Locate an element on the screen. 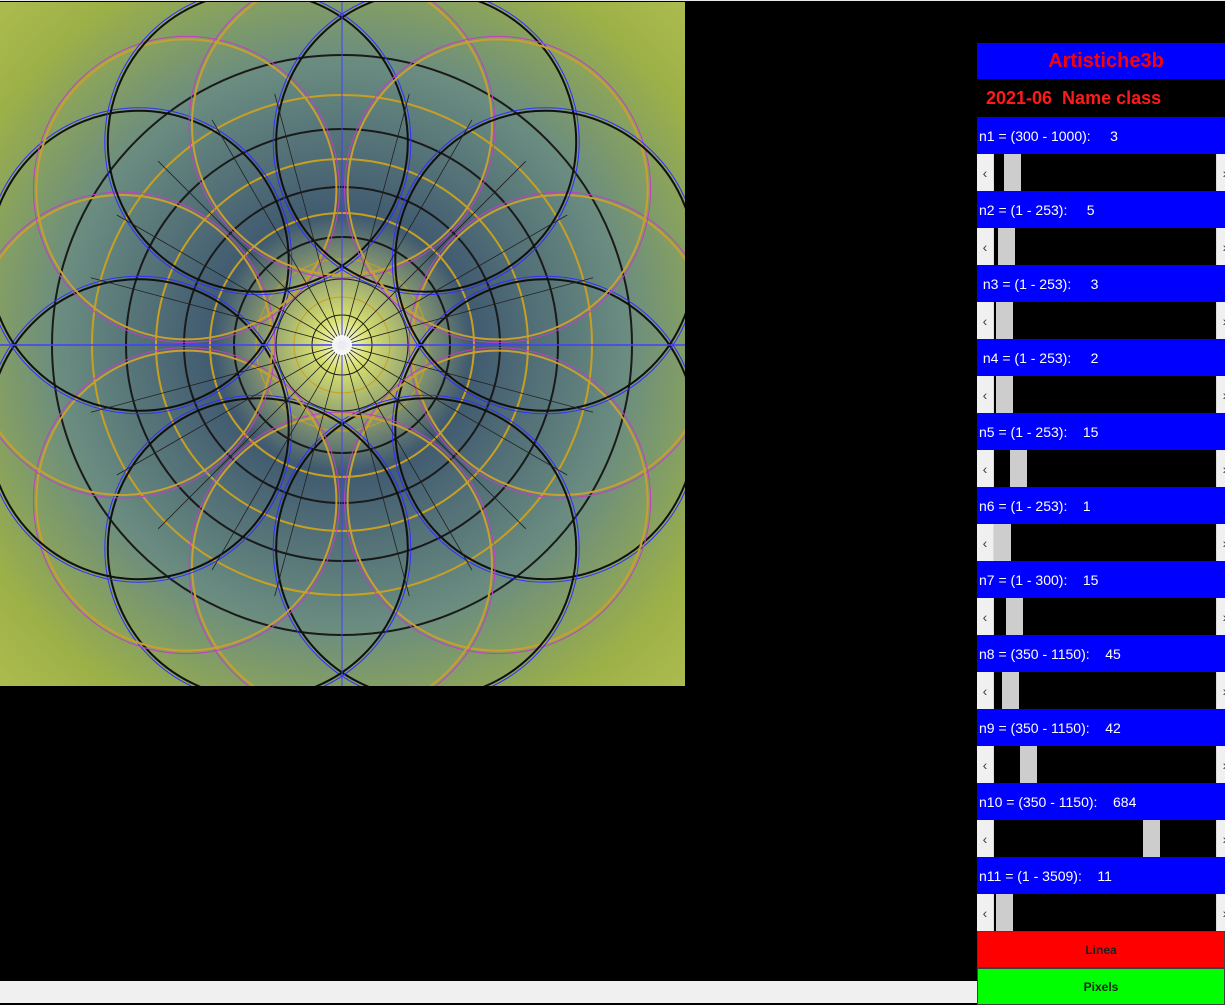  param-label-n6: n6 = (1 - 253): 1 is located at coordinates (1101, 505).